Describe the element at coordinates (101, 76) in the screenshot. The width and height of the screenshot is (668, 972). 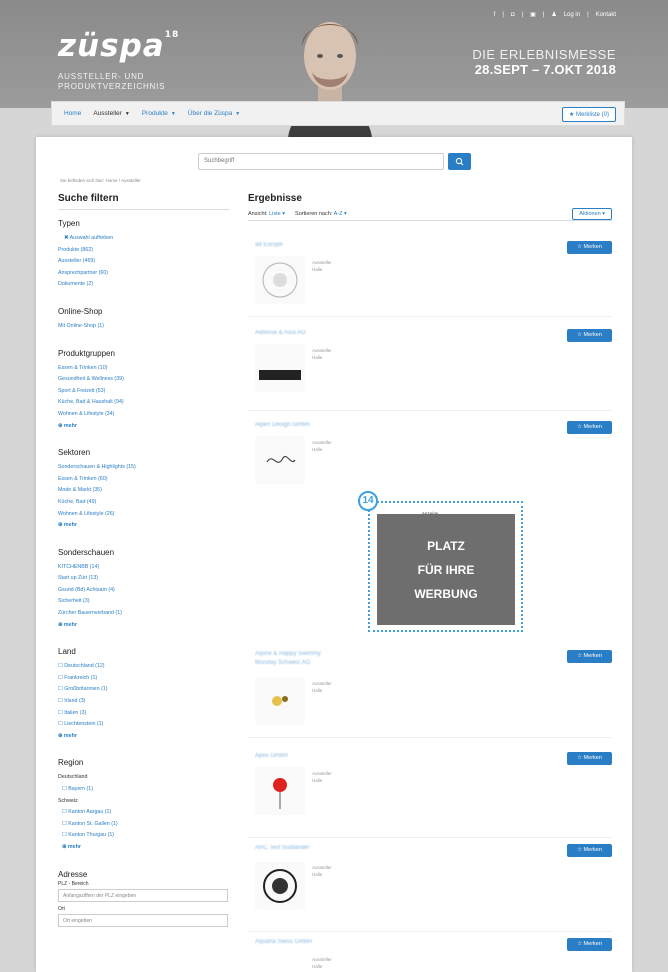
I see `subtitle-line-1: AUSSTELLER- UND` at that location.